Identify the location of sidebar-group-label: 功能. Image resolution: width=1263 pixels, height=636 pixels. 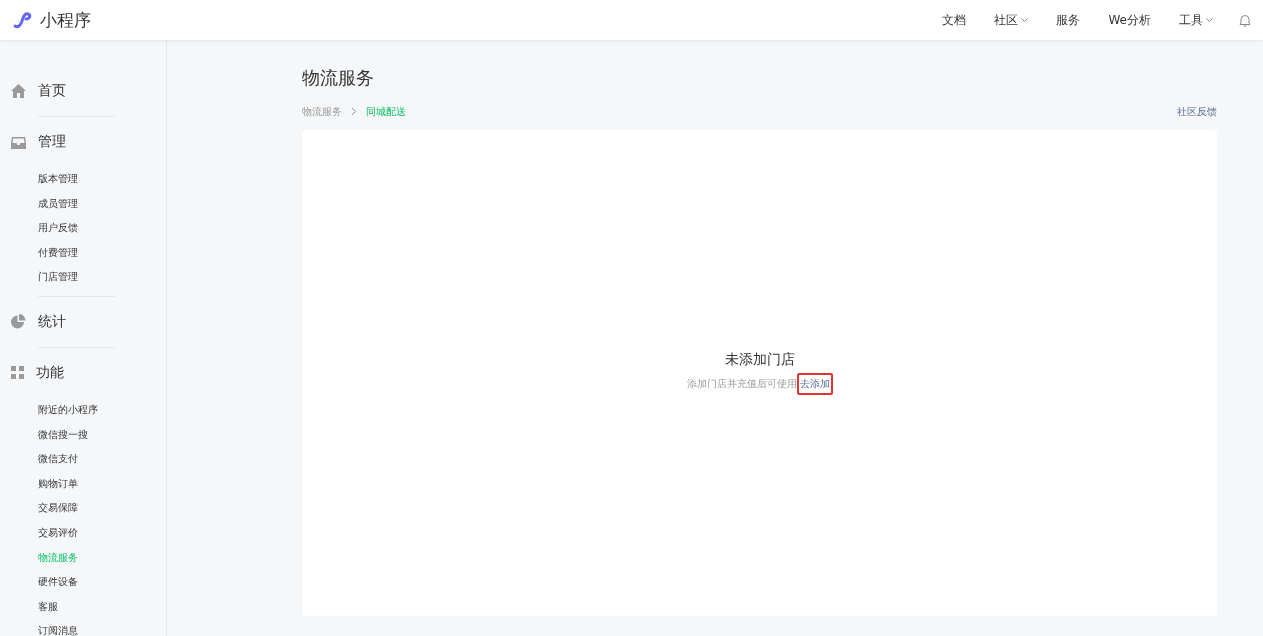
(50, 372).